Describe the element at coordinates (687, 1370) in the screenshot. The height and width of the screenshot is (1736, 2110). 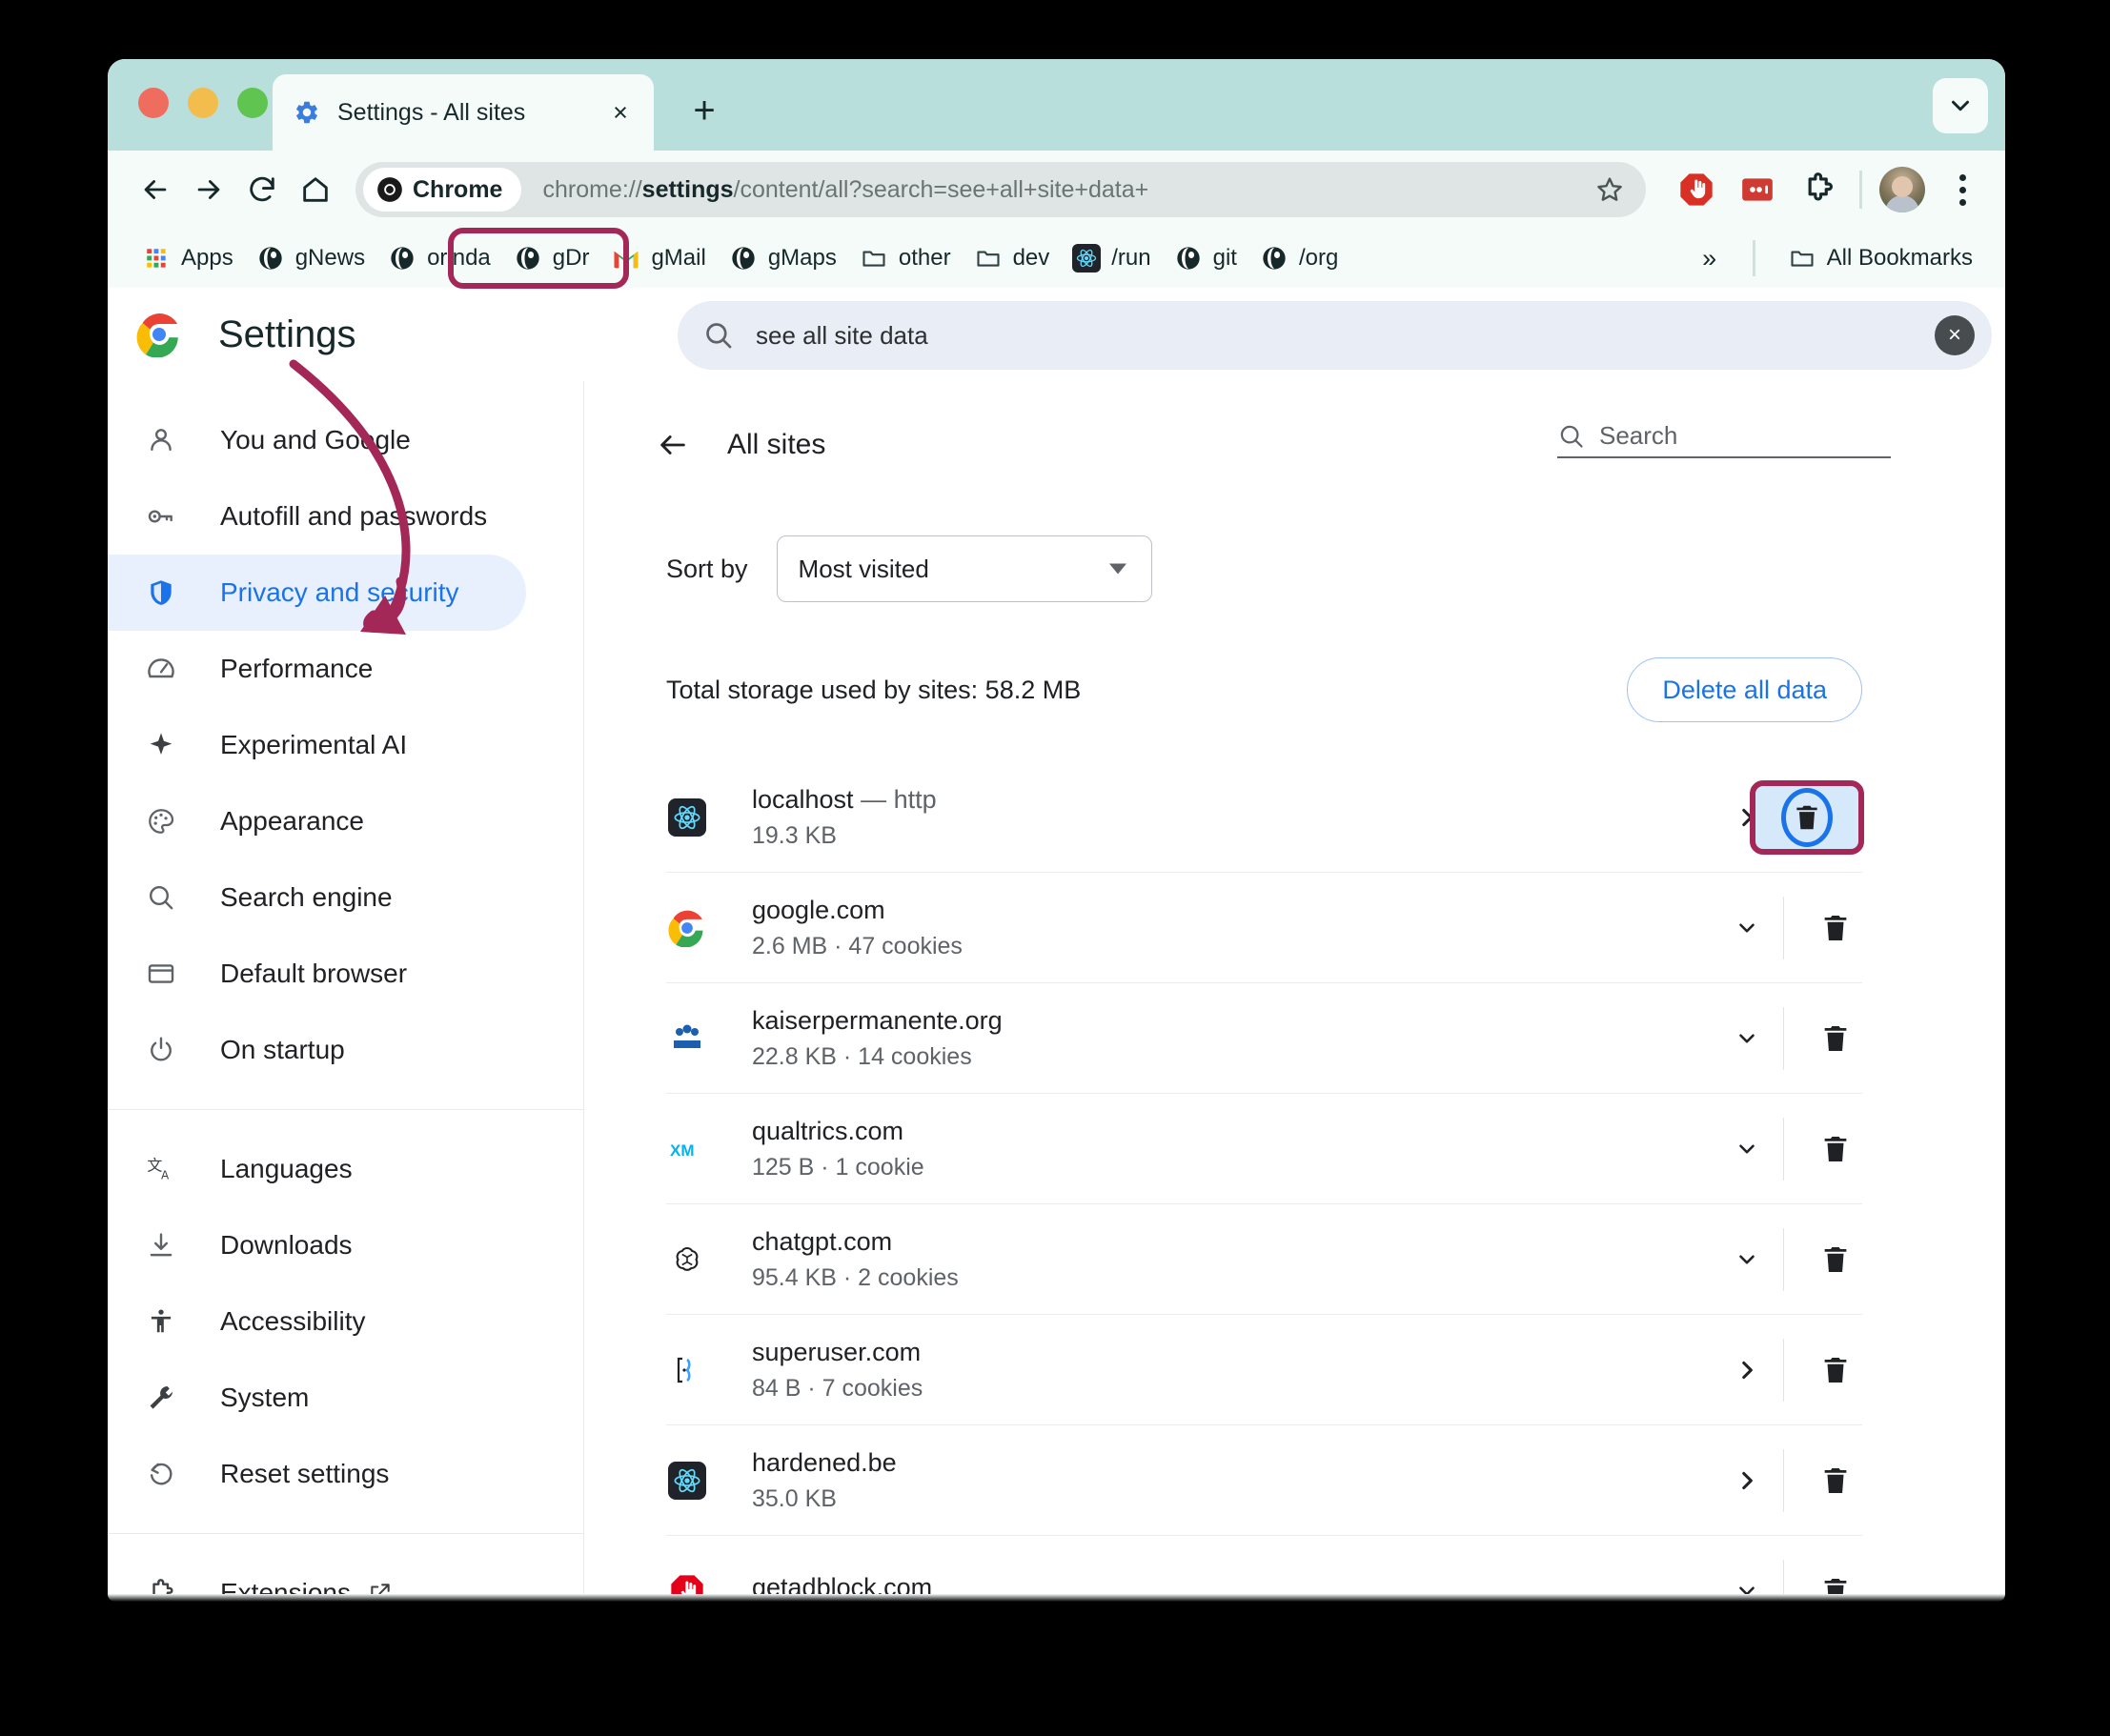
I see `superuser-icon` at that location.